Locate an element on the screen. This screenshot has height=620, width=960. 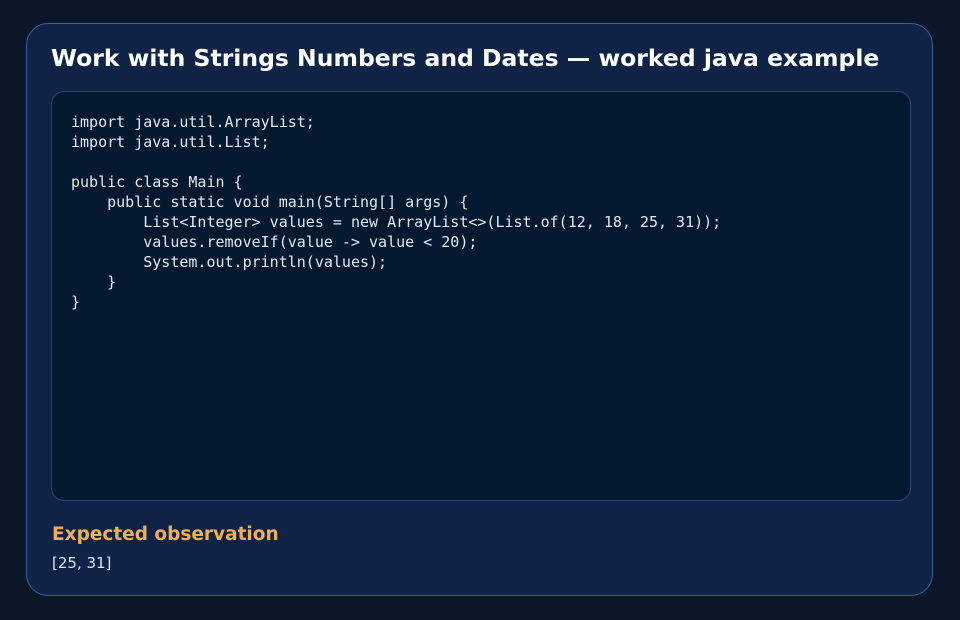
code-line: public class Main { is located at coordinates (157, 182).